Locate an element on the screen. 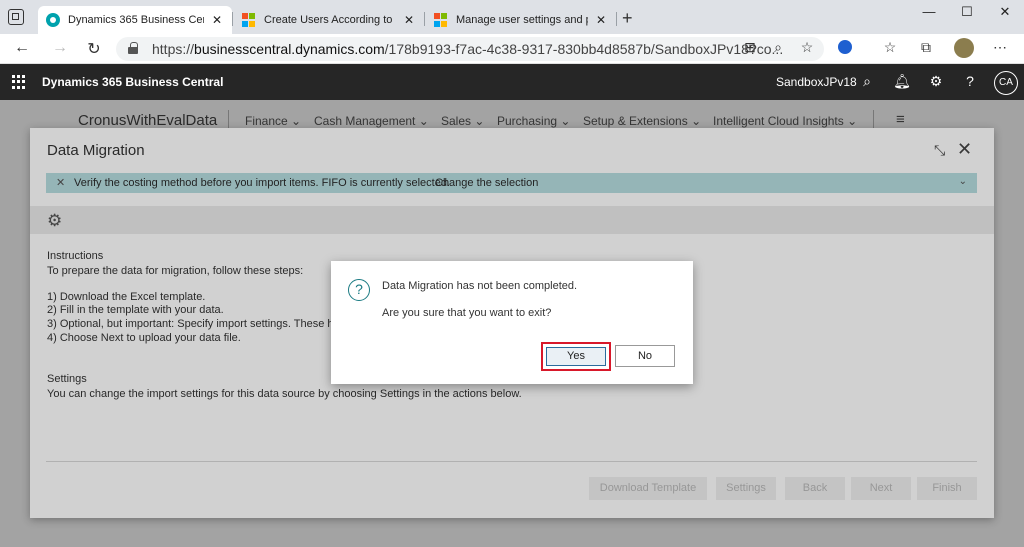 Image resolution: width=1024 pixels, height=547 pixels. zoom-icon: ⌕ is located at coordinates (778, 49).